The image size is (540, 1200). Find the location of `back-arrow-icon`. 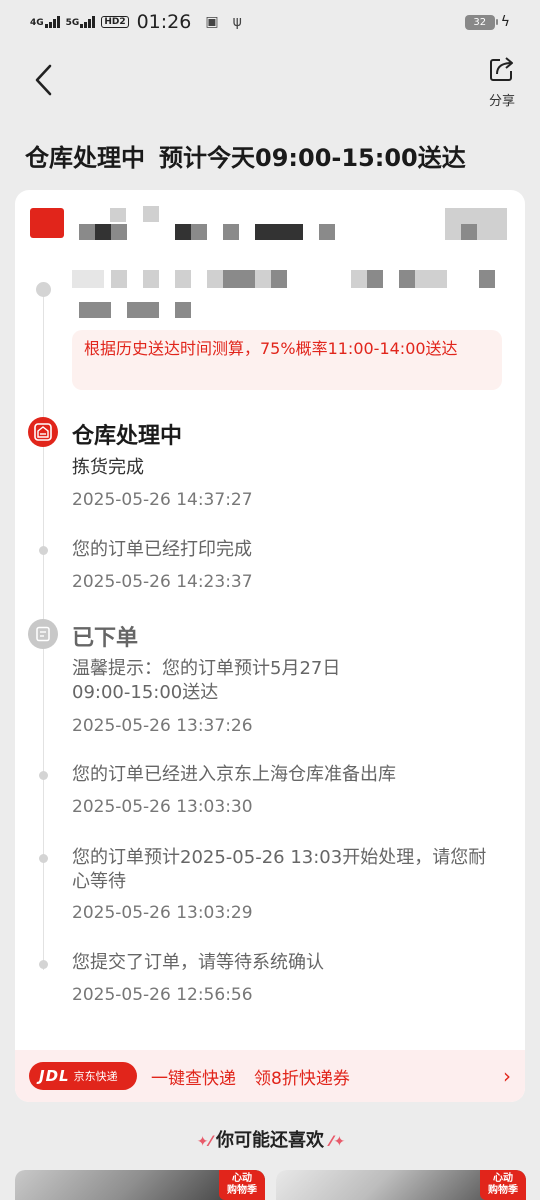

back-arrow-icon is located at coordinates (43, 80).